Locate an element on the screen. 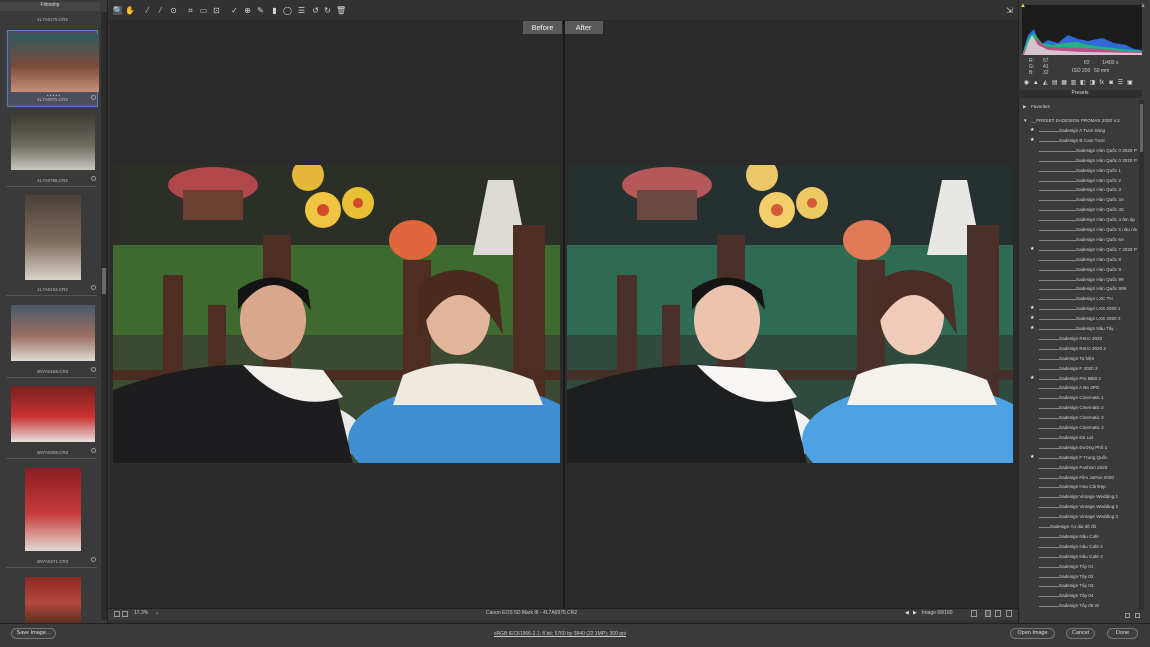 This screenshot has height=647, width=1150. preset-item: Sadesign Tây 05 W is located at coordinates (1078, 605).